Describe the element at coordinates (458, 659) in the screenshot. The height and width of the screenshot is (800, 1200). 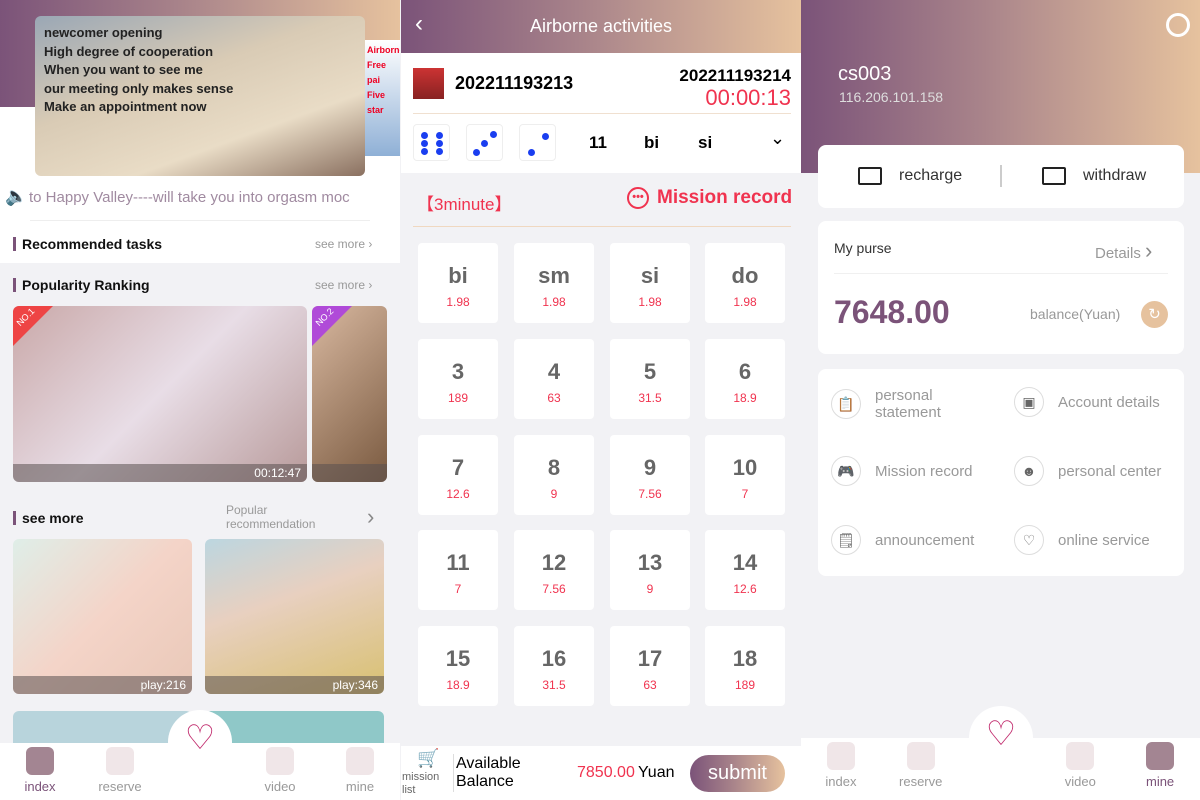
I see `bet-option-label: 15` at that location.